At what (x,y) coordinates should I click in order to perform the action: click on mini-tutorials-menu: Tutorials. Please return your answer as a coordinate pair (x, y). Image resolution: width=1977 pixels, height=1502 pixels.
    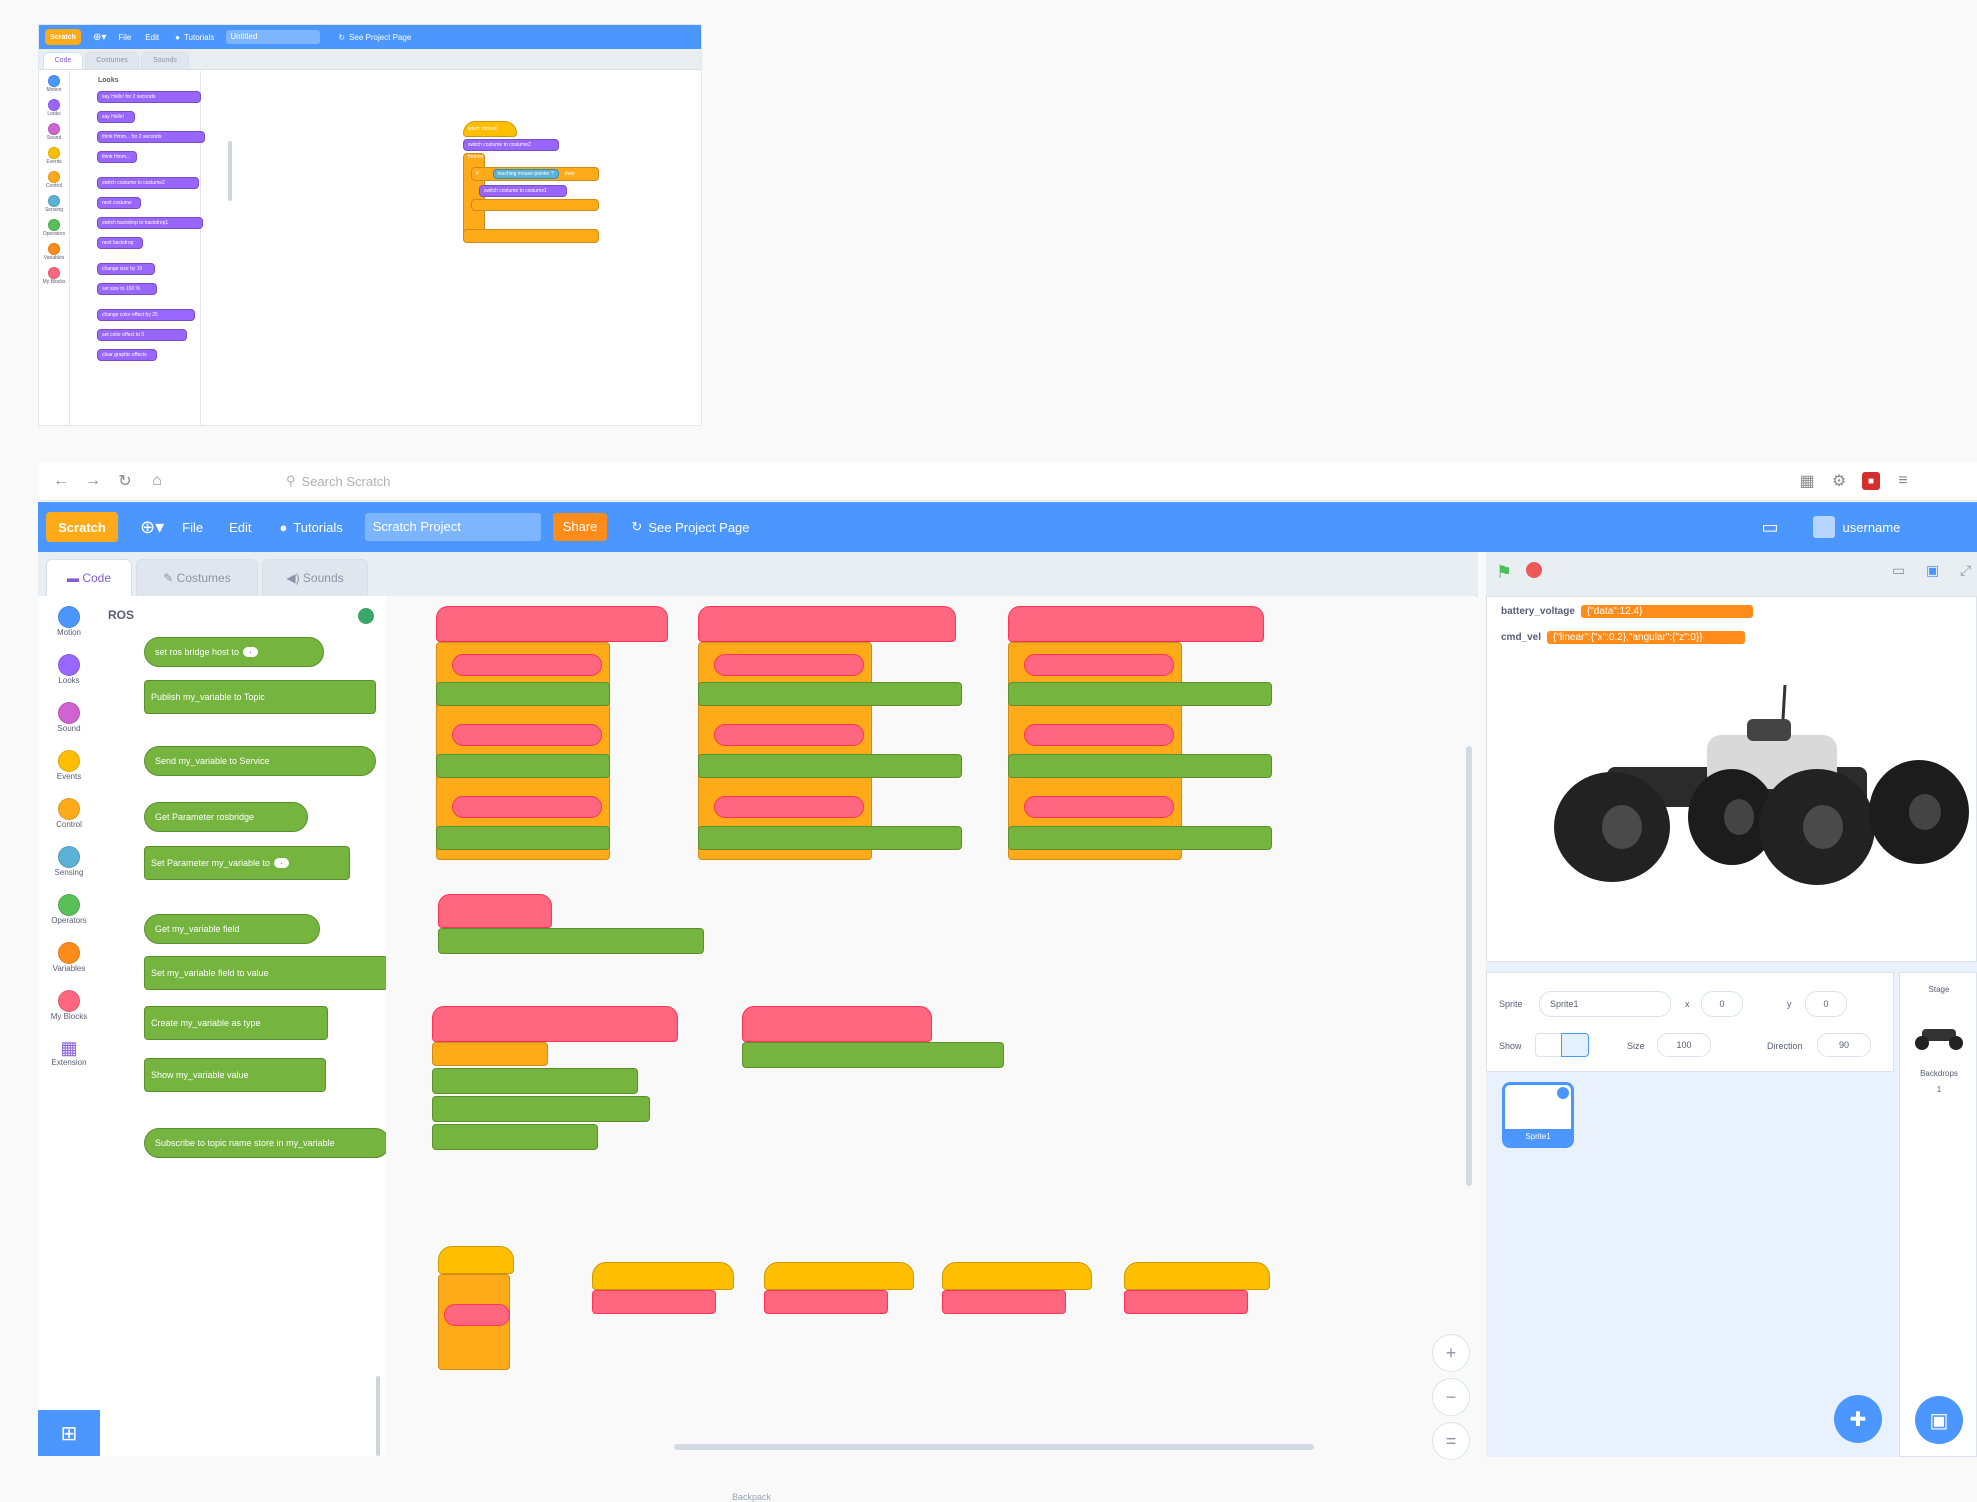
    Looking at the image, I should click on (199, 37).